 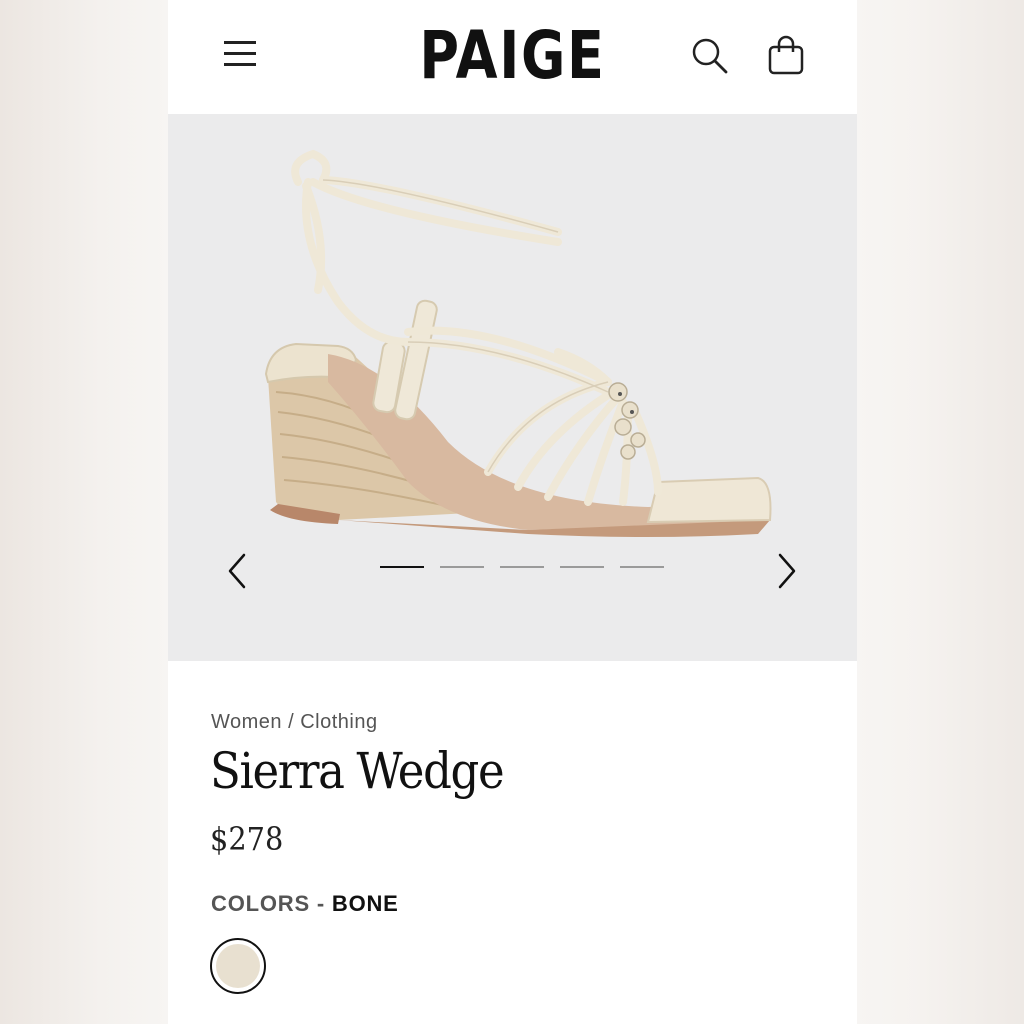 I want to click on chevron-right-icon, so click(x=786, y=571).